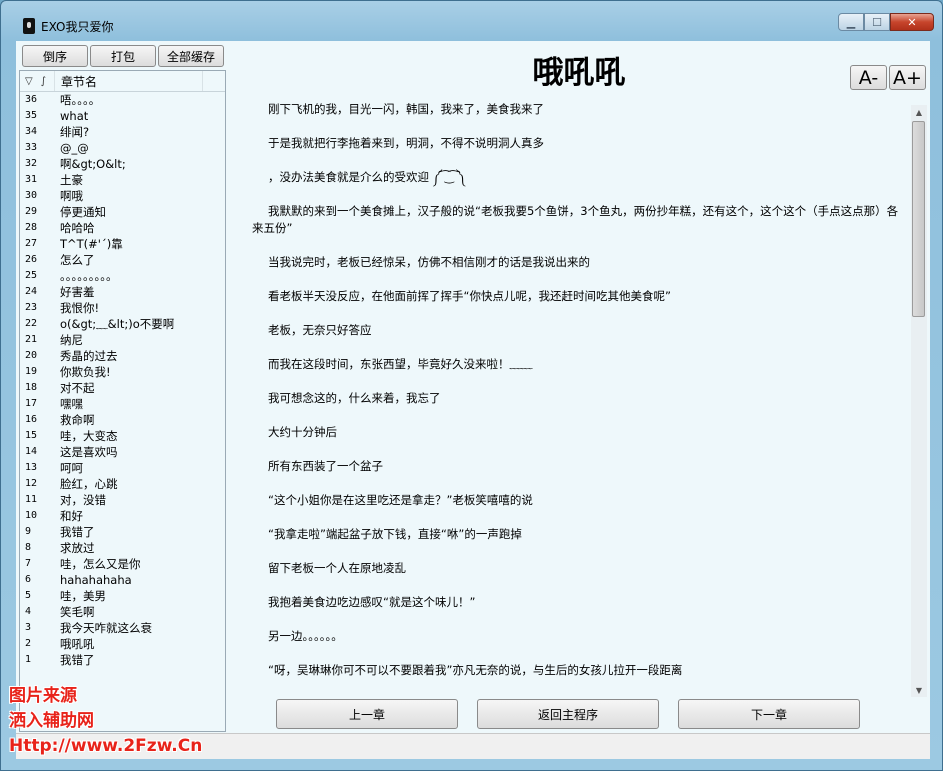 The image size is (943, 771). I want to click on chapter-name: what, so click(74, 116).